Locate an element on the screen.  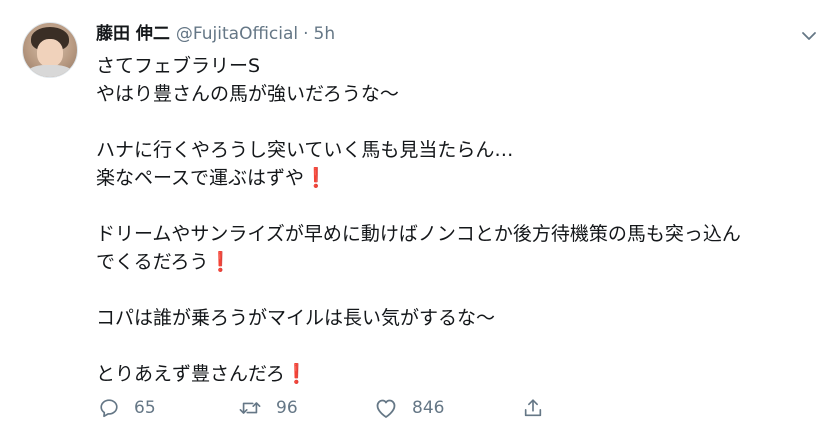
retweet-count: 96 is located at coordinates (287, 408).